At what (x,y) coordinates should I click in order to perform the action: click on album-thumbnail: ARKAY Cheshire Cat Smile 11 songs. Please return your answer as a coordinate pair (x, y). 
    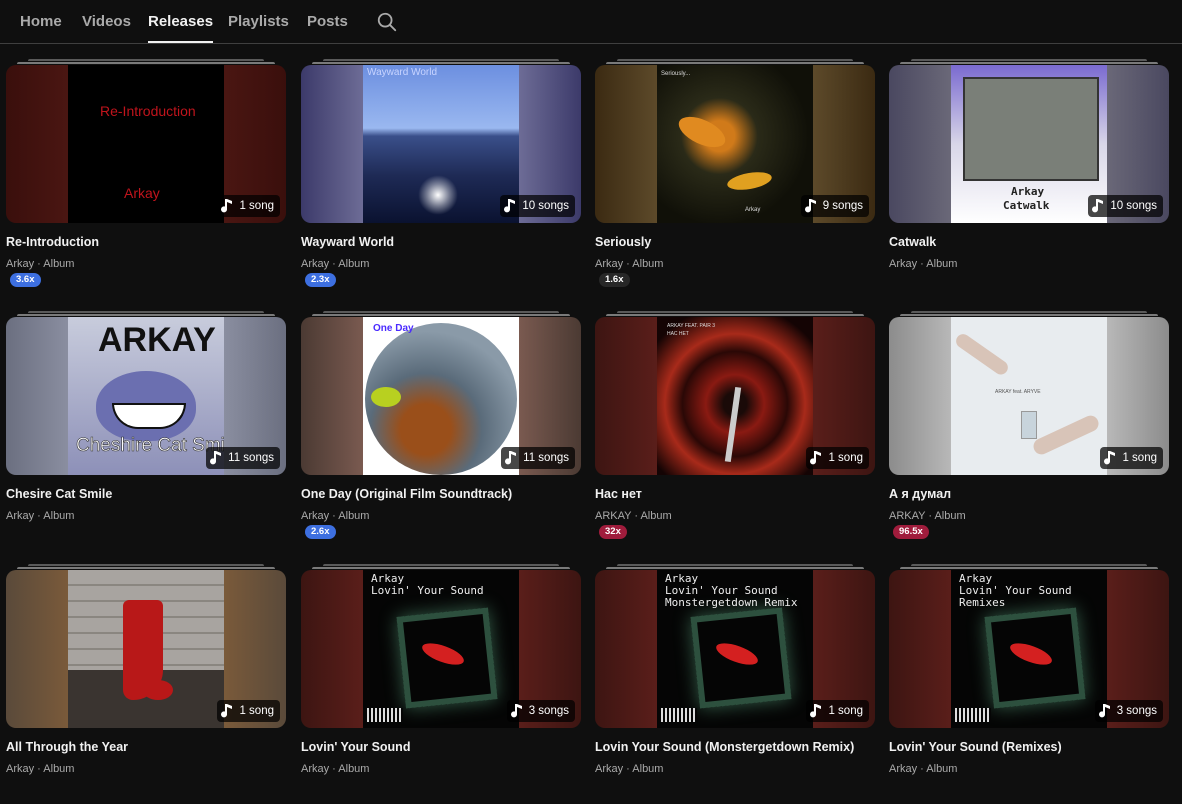
    Looking at the image, I should click on (146, 396).